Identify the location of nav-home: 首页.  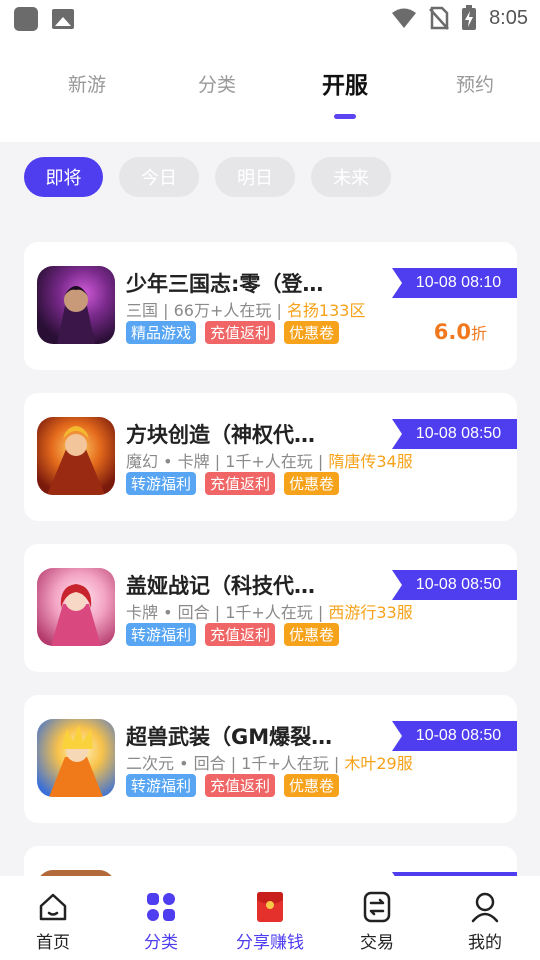
(53, 921).